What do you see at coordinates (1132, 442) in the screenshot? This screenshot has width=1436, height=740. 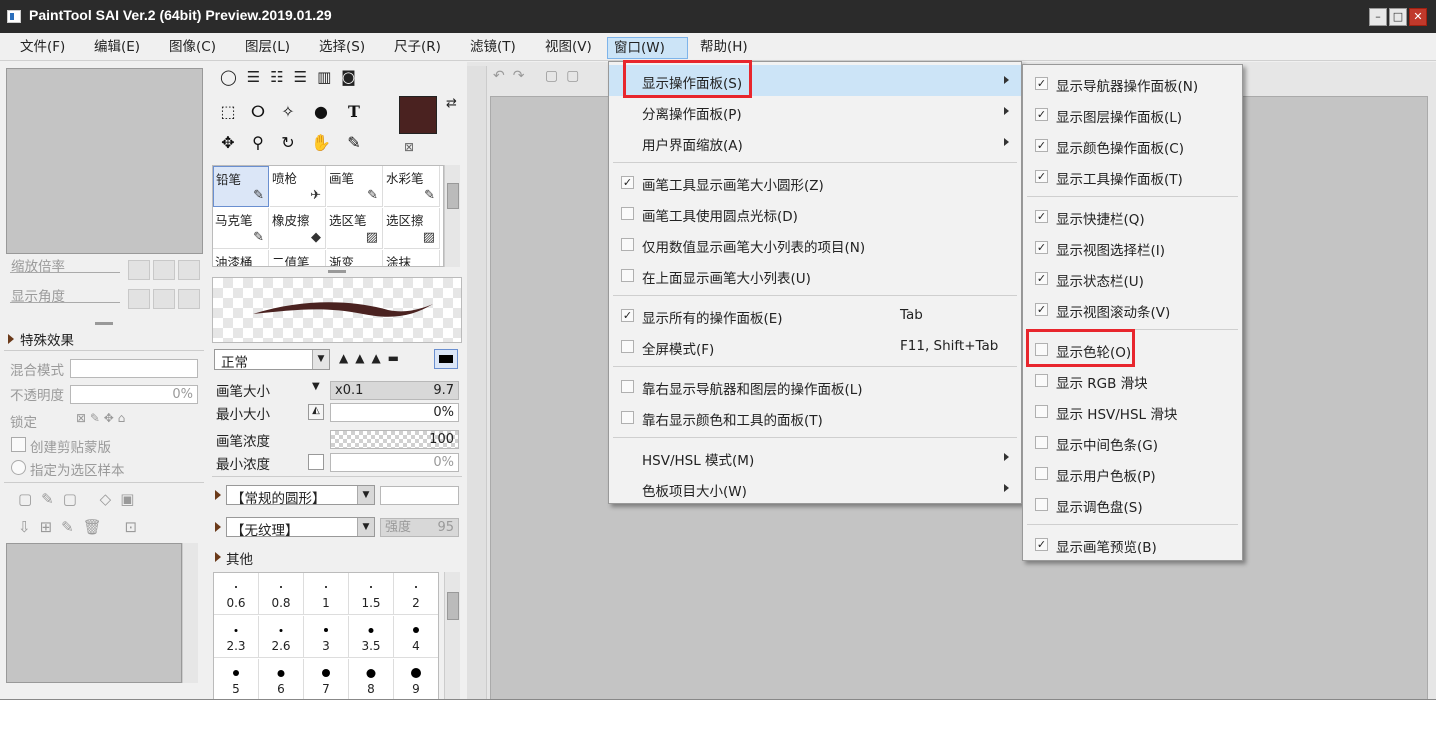 I see `menu-item: 显示中间色条(G)` at bounding box center [1132, 442].